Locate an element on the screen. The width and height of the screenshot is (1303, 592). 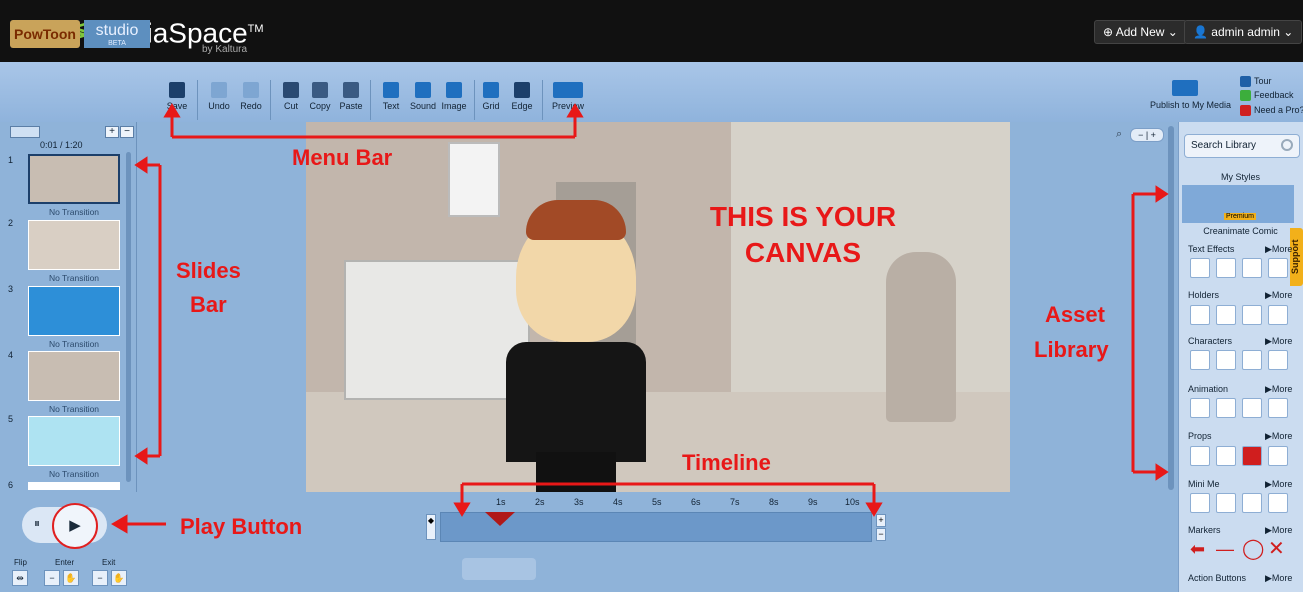
character-legs is located at coordinates (576, 472).